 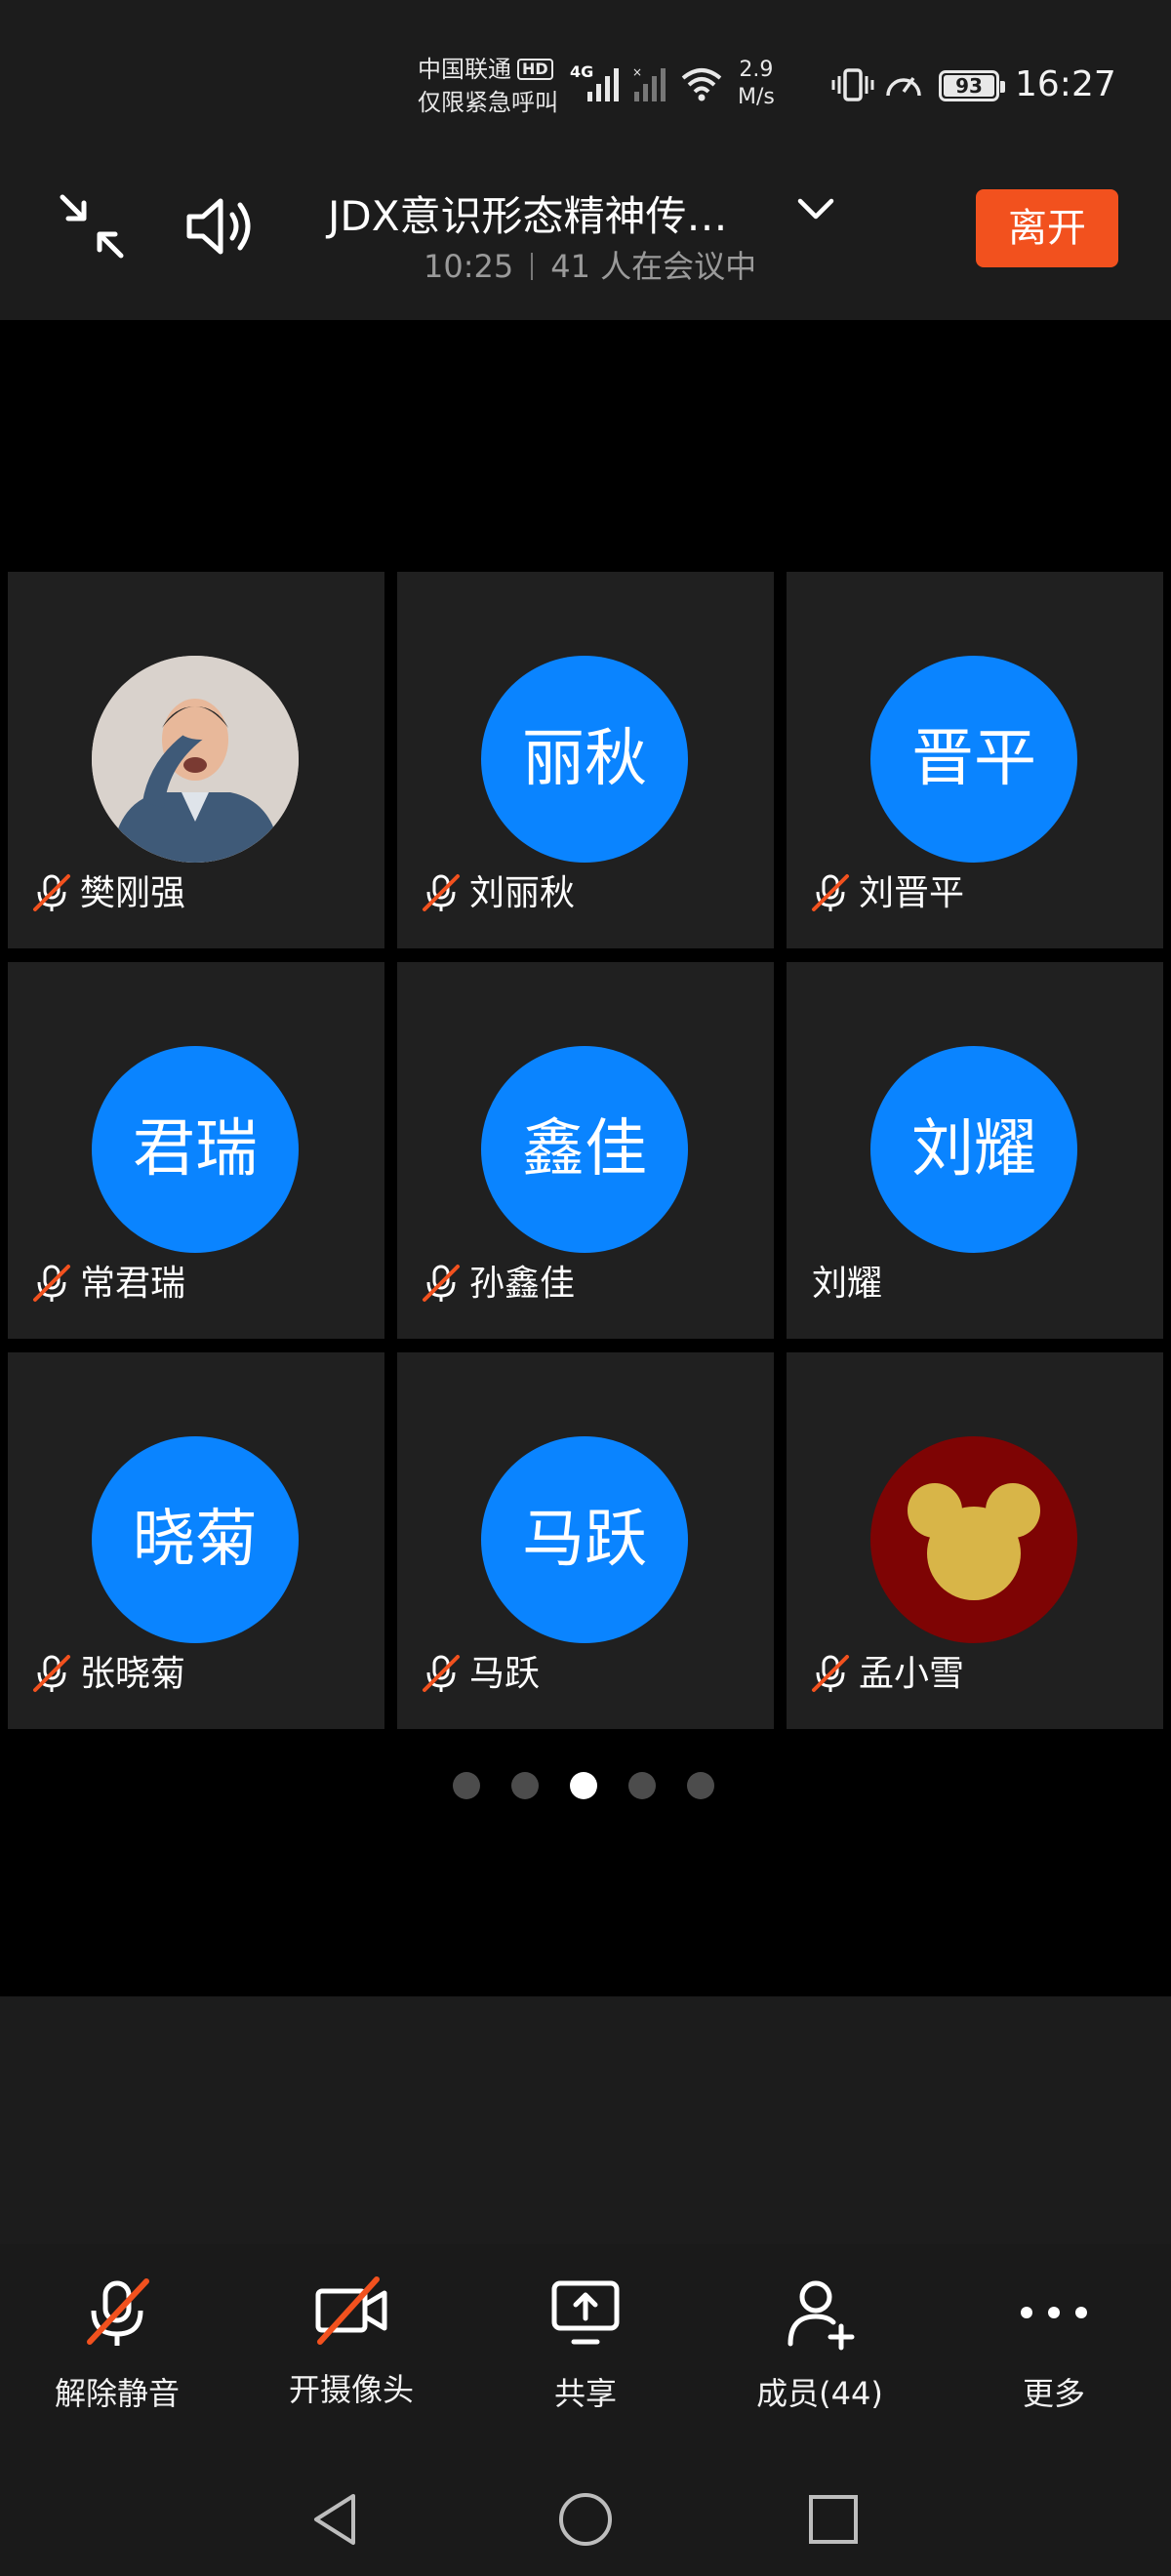 I want to click on avatar-initials: 鑫佳, so click(x=584, y=1149).